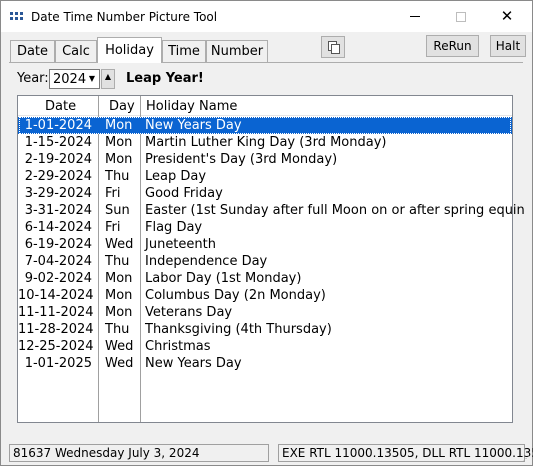  I want to click on column-header-day: Day, so click(122, 106).